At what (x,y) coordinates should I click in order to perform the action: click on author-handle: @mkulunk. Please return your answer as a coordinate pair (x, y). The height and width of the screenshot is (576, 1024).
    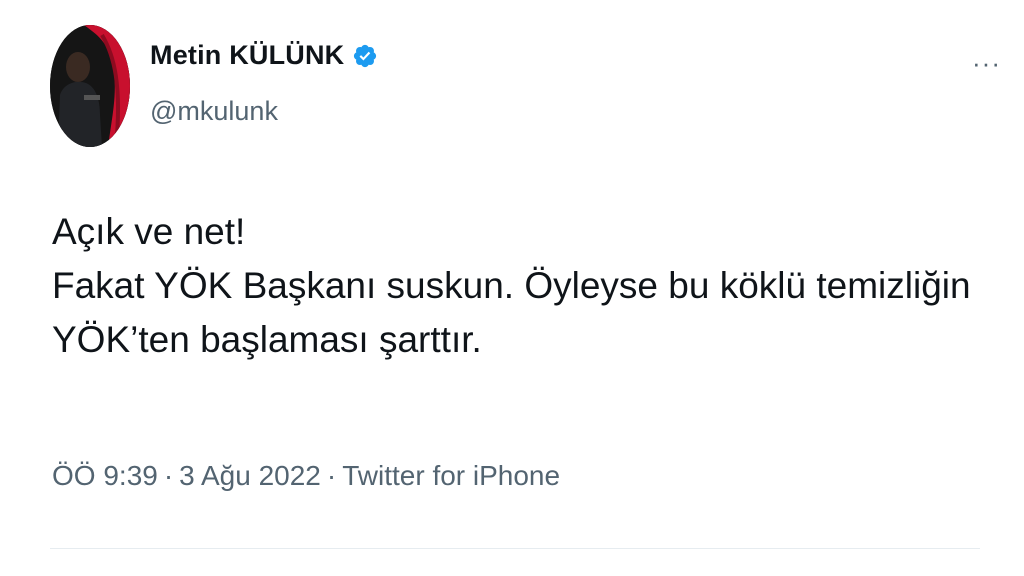
    Looking at the image, I should click on (214, 111).